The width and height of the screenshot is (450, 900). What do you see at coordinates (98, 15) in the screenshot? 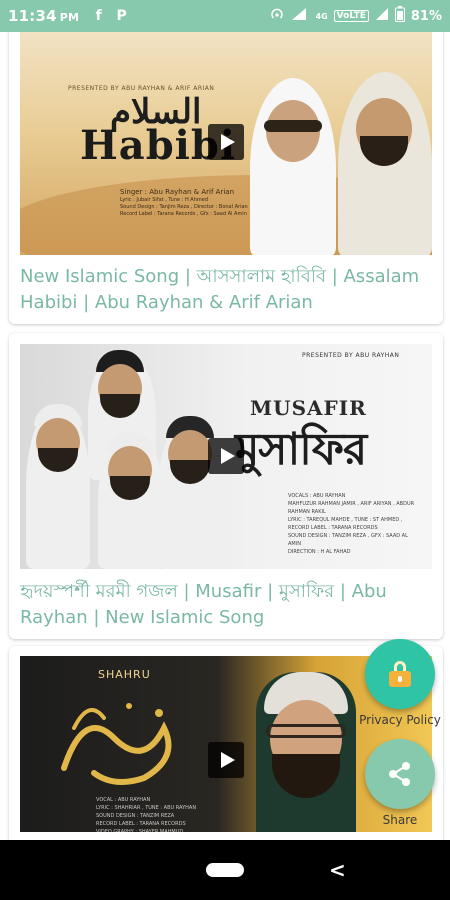
I see `facebook-icon: f` at bounding box center [98, 15].